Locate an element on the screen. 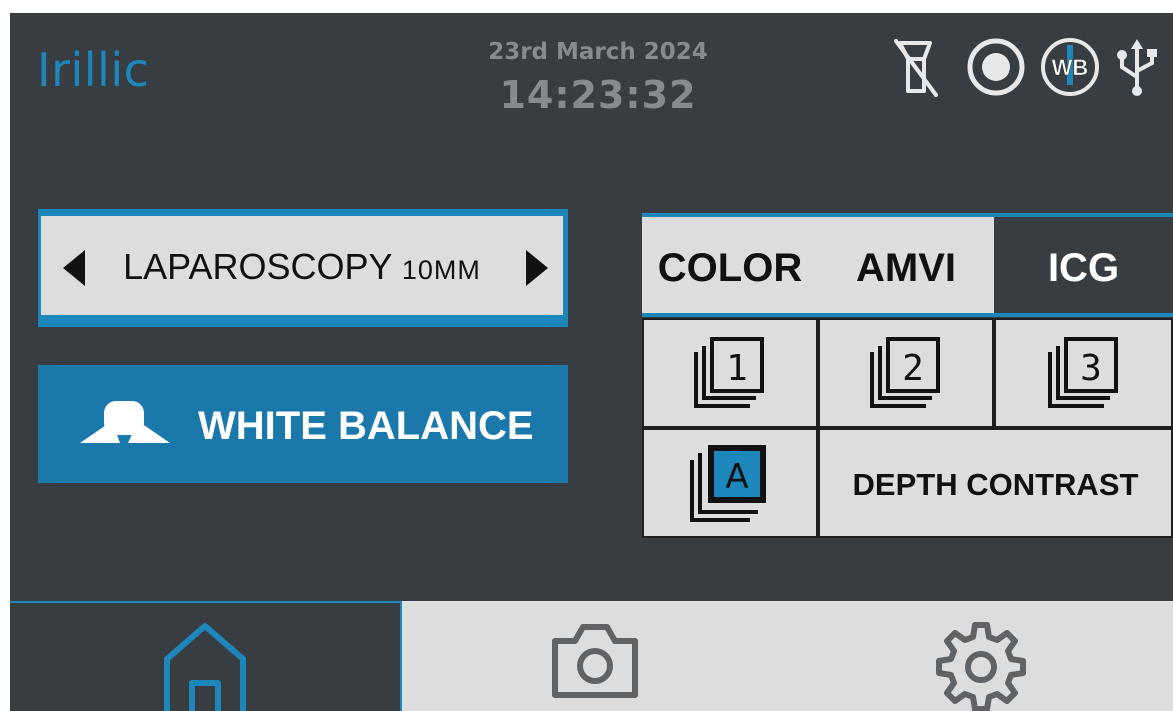 The width and height of the screenshot is (1173, 711). imaging-mode-tabs-body: COLOR AMVI ICG is located at coordinates (907, 265).